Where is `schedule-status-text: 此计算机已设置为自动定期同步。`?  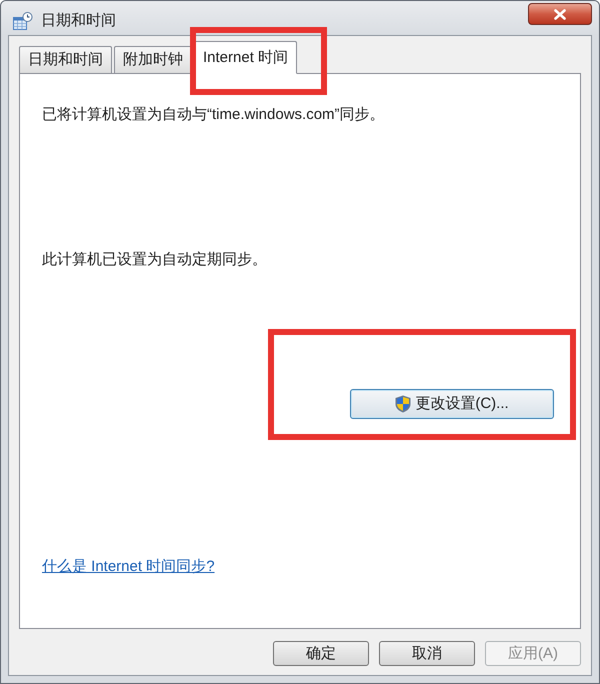 schedule-status-text: 此计算机已设置为自动定期同步。 is located at coordinates (154, 260).